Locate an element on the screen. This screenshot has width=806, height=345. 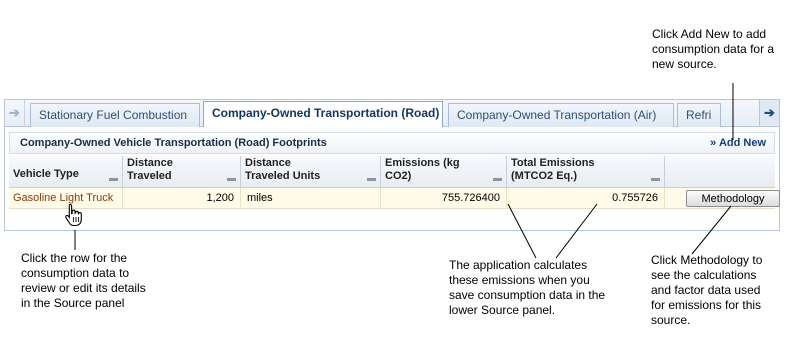
cell-distance-units: miles is located at coordinates (311, 198).